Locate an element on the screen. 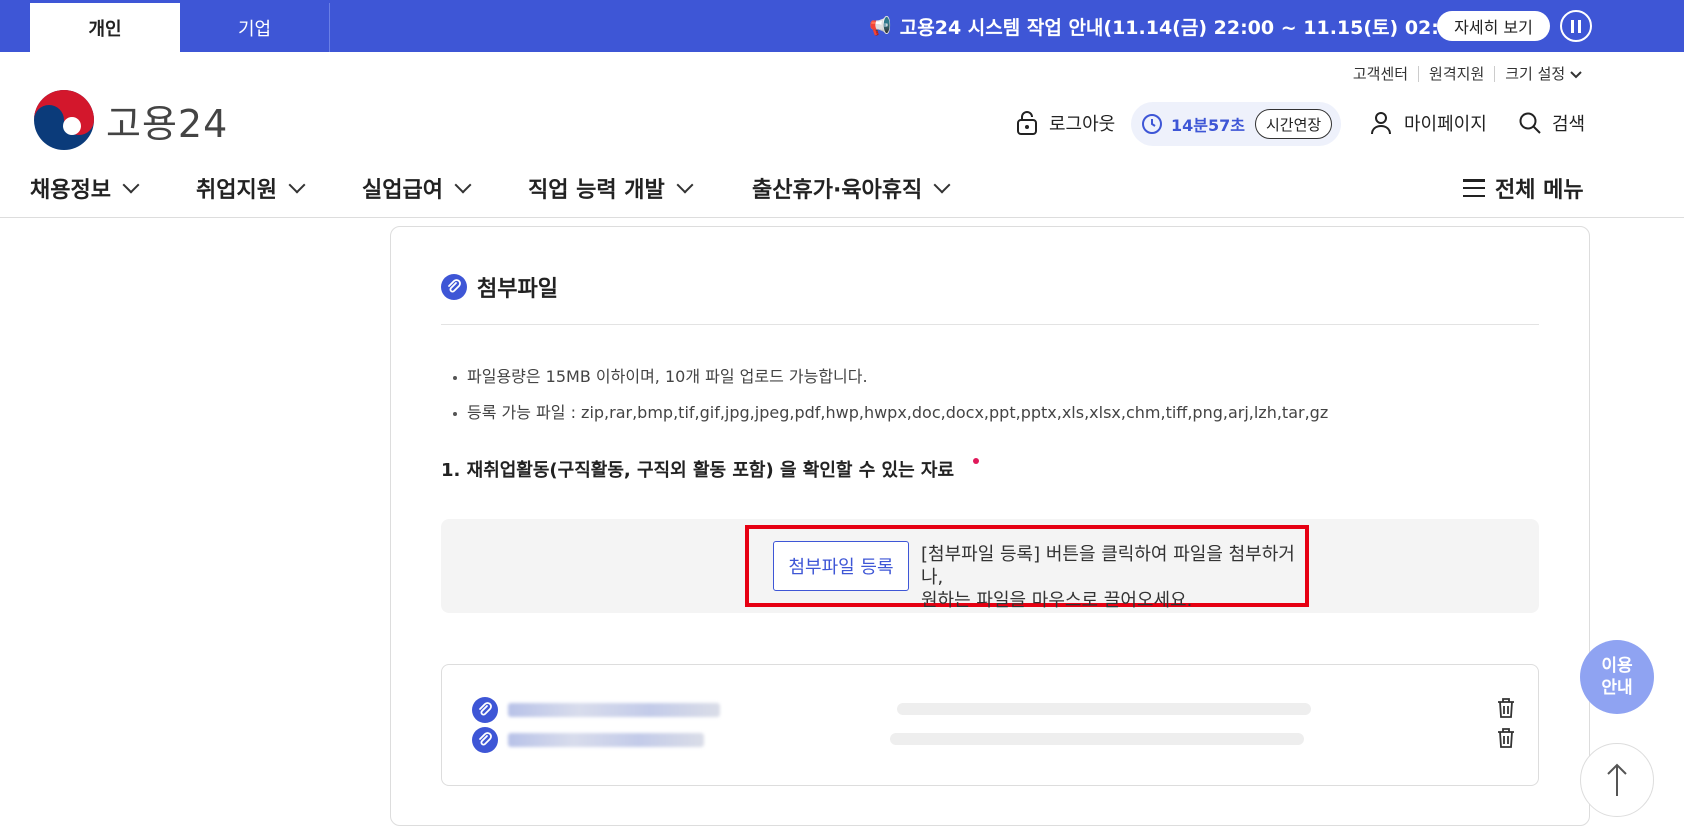 The height and width of the screenshot is (830, 1684). megaphone-icon: 📢 is located at coordinates (880, 26).